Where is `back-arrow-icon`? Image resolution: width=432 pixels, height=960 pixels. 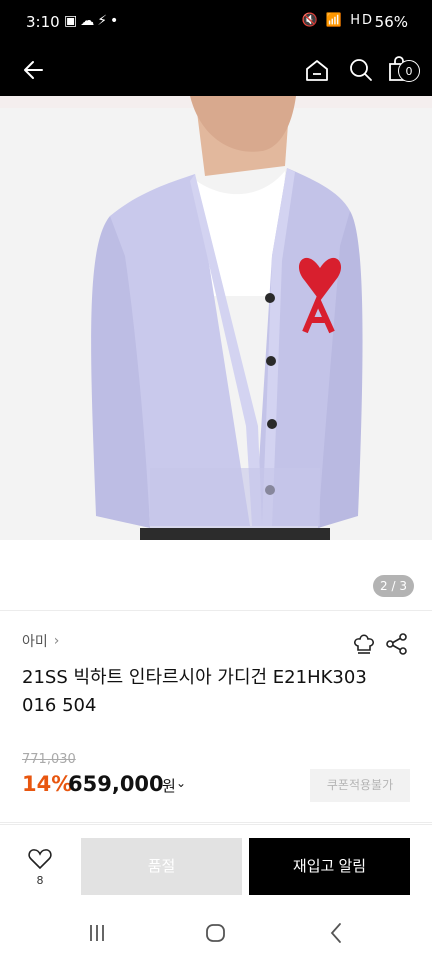 back-arrow-icon is located at coordinates (33, 70).